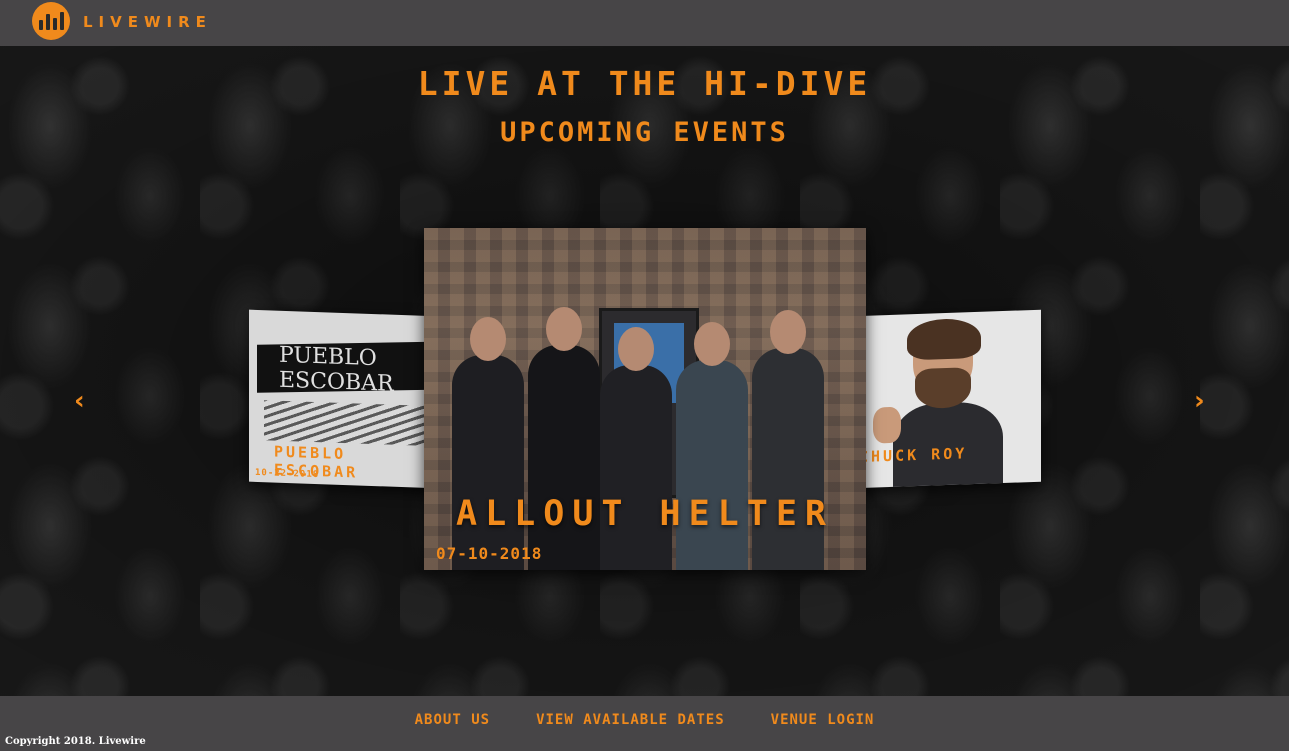 Image resolution: width=1289 pixels, height=751 pixels. What do you see at coordinates (147, 22) in the screenshot?
I see `brand-name: LIVEWIRE` at bounding box center [147, 22].